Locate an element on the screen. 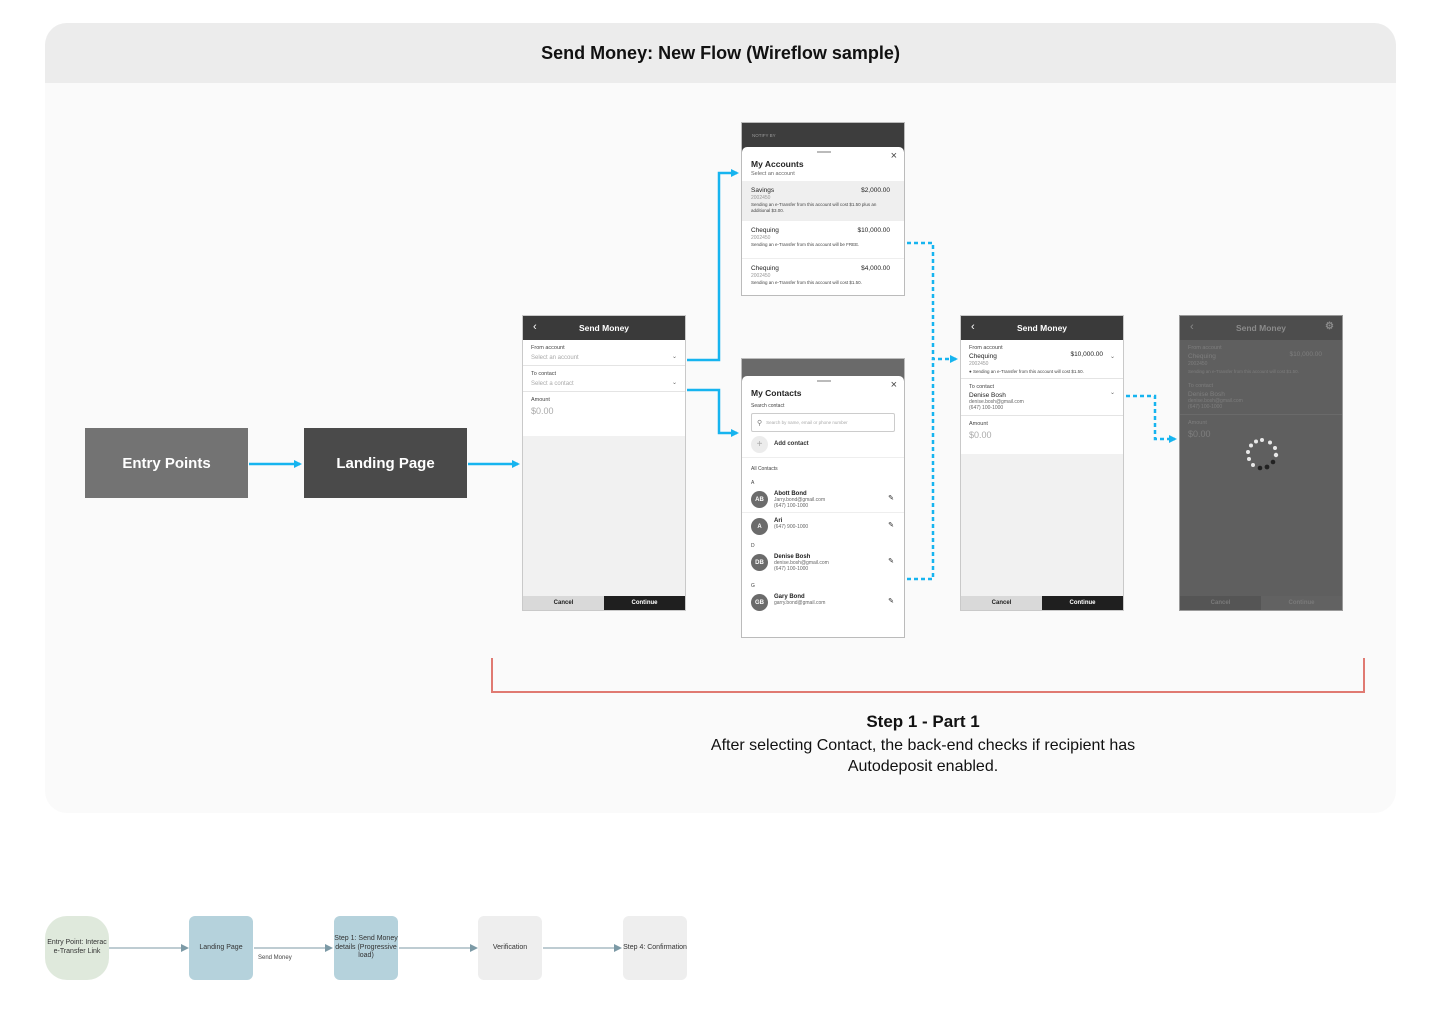 This screenshot has height=1033, width=1440. account-balance: $4,000.00 is located at coordinates (875, 268).